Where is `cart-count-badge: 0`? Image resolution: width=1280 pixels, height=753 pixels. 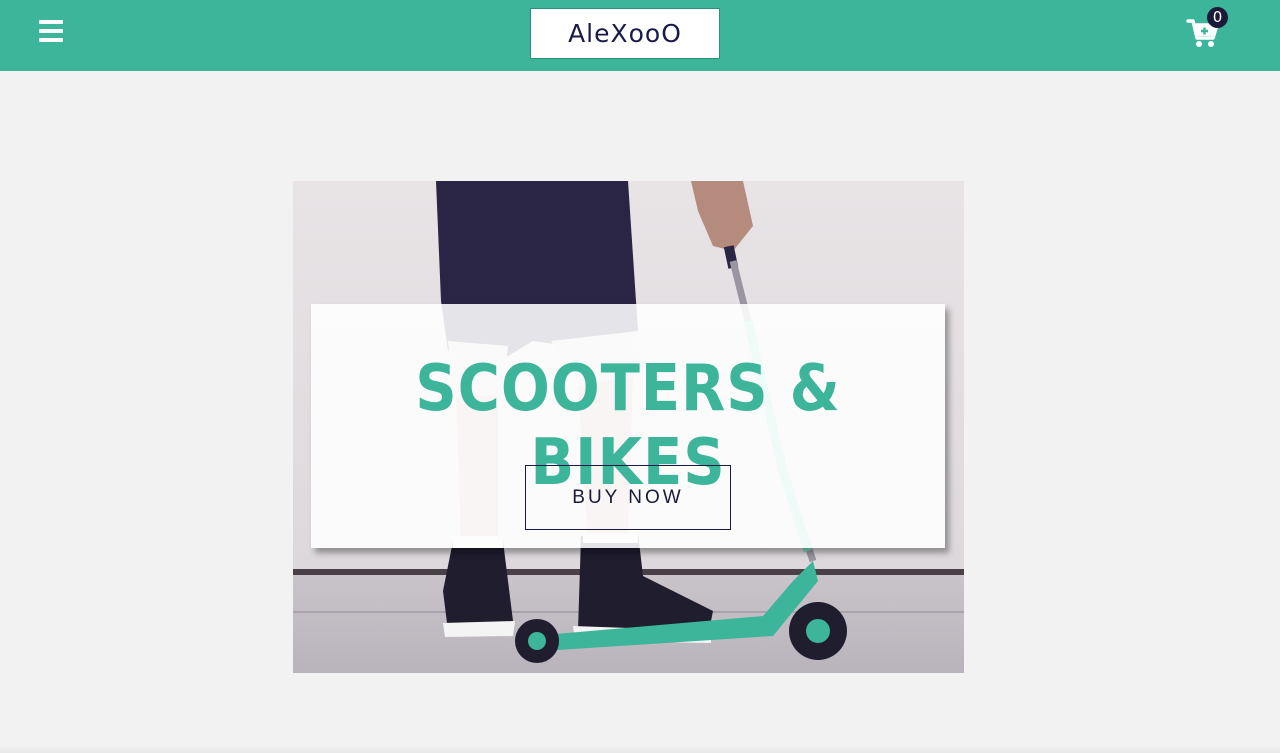 cart-count-badge: 0 is located at coordinates (1217, 17).